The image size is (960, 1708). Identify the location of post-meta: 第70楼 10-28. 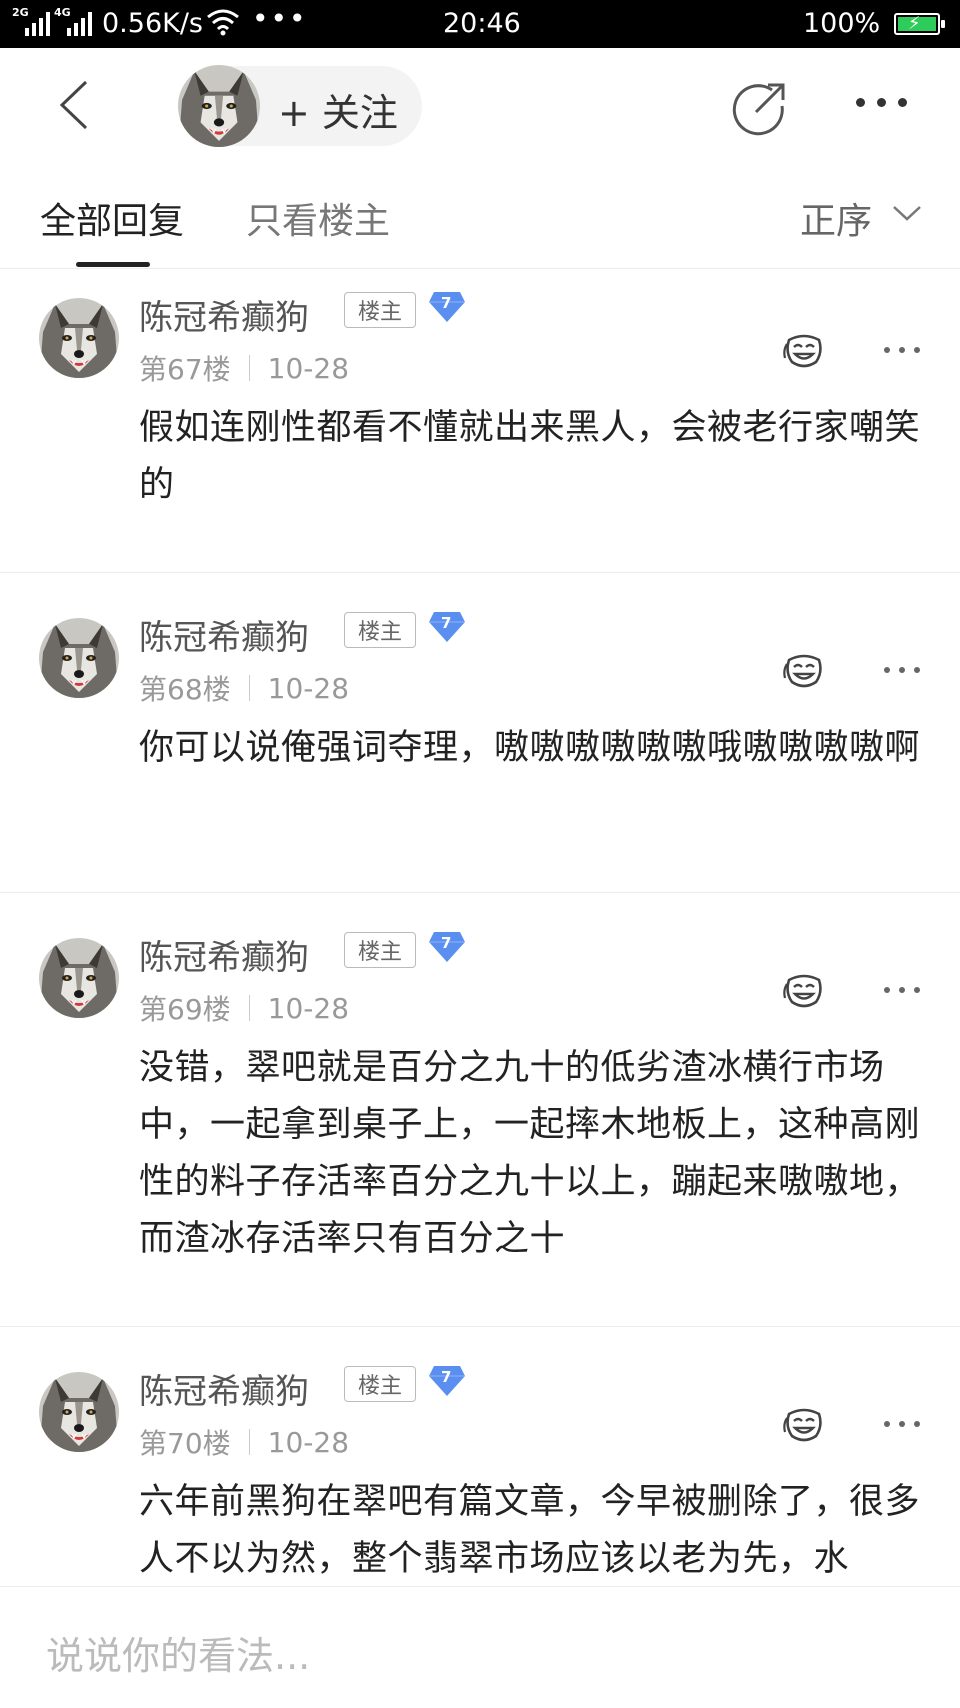
(244, 1442).